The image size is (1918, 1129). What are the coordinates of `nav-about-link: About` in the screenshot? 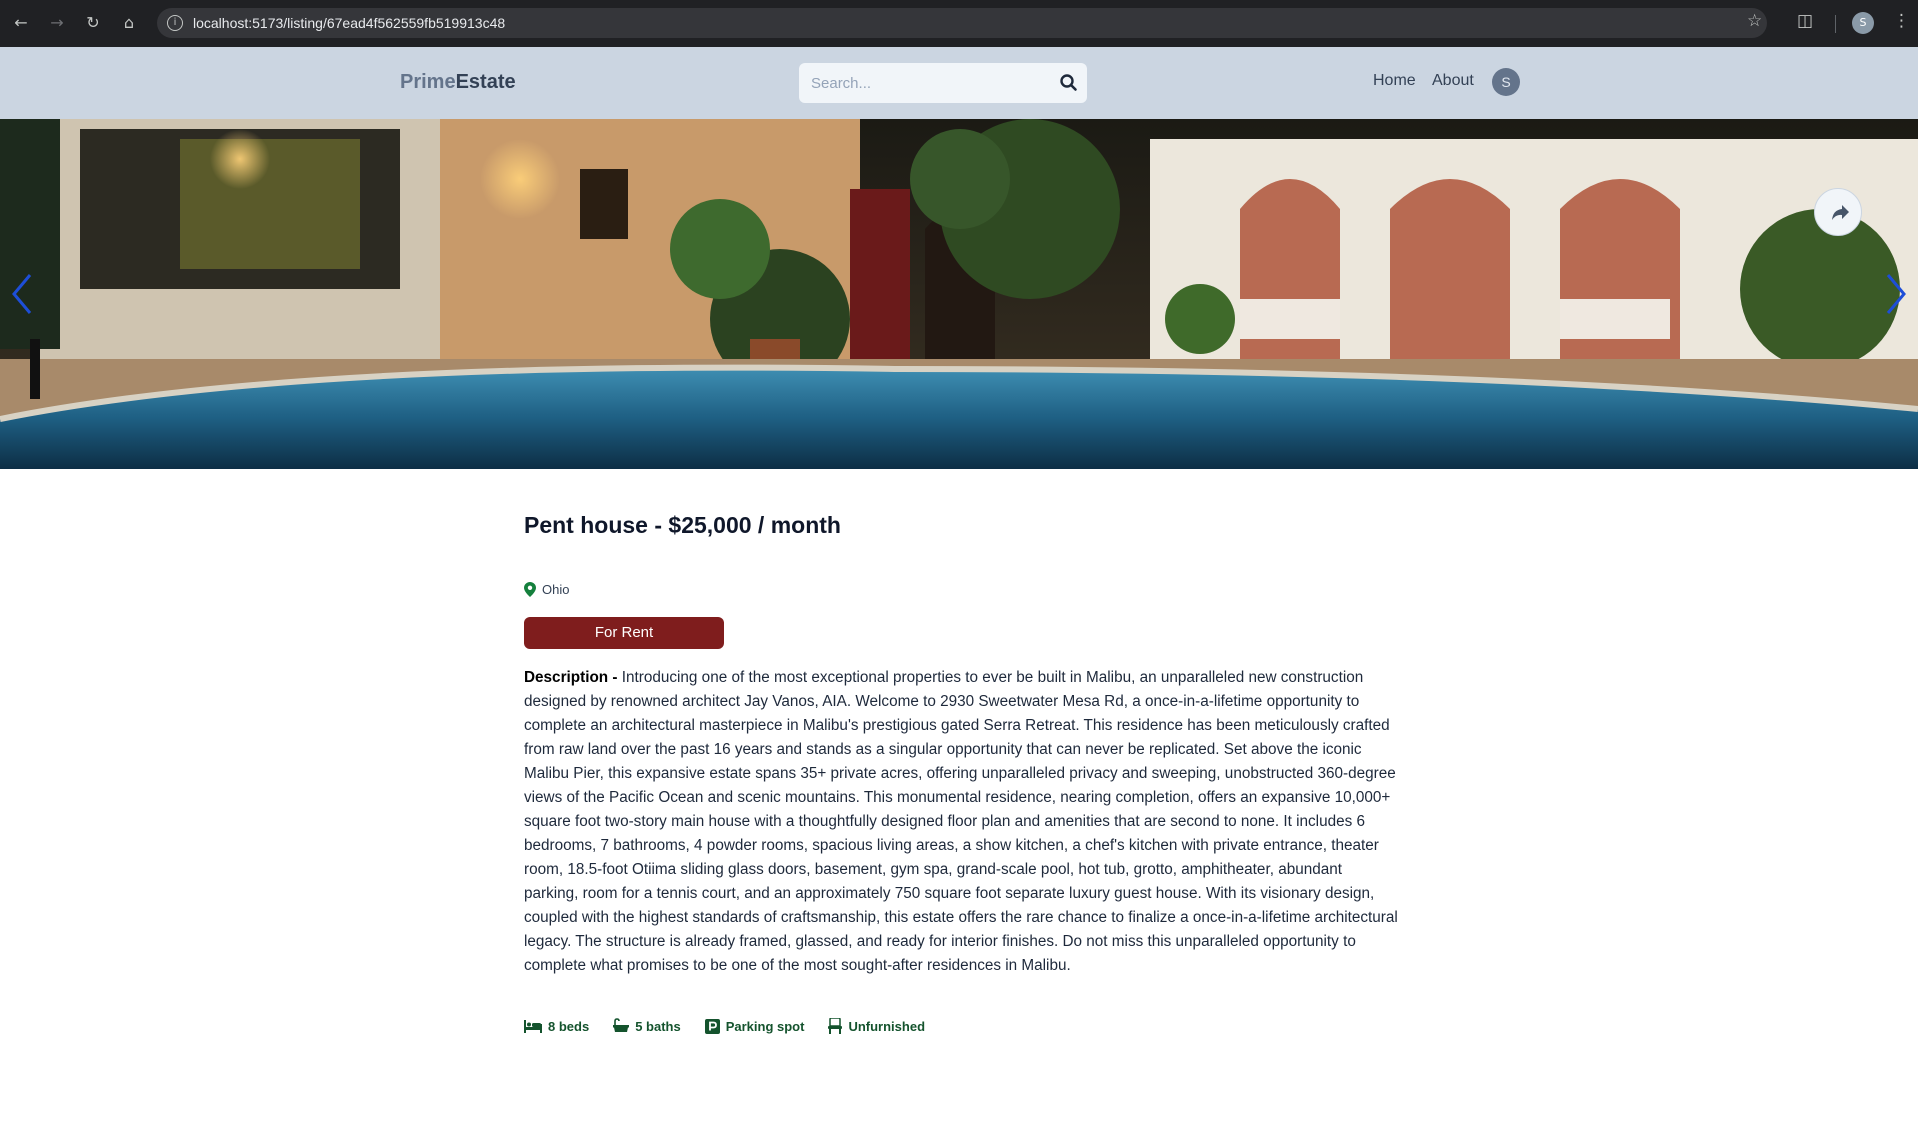 It's located at (1453, 81).